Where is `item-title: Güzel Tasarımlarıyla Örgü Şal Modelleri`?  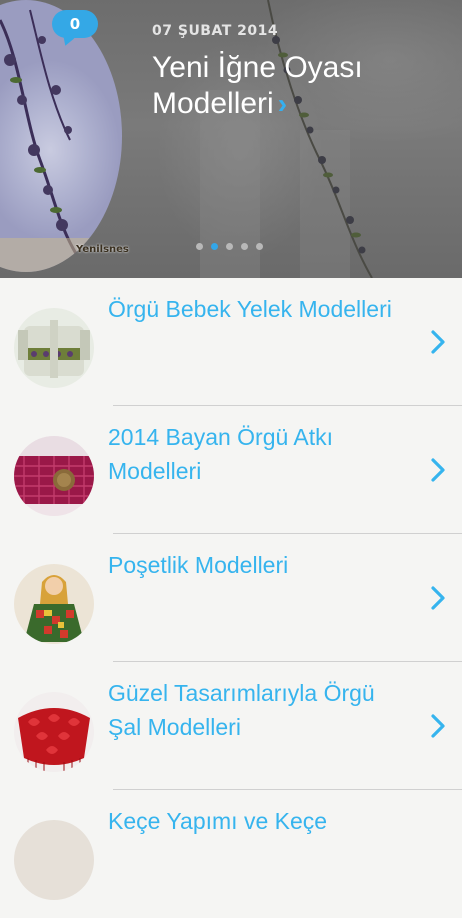 item-title: Güzel Tasarımlarıyla Örgü Şal Modelleri is located at coordinates (241, 710).